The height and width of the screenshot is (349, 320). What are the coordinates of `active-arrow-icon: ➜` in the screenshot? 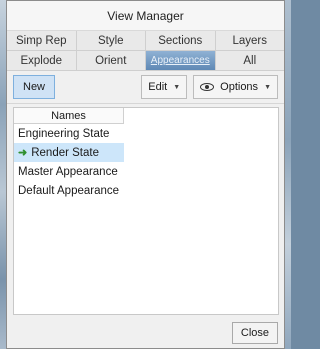 It's located at (23, 153).